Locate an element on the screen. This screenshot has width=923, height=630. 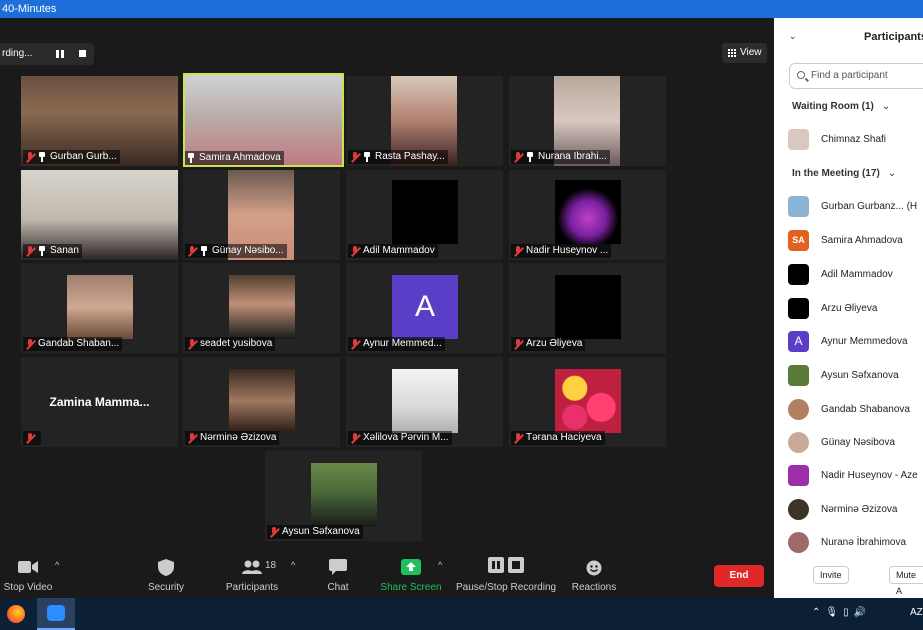
participant-name: Günay Nəsibova is located at coordinates (858, 442).